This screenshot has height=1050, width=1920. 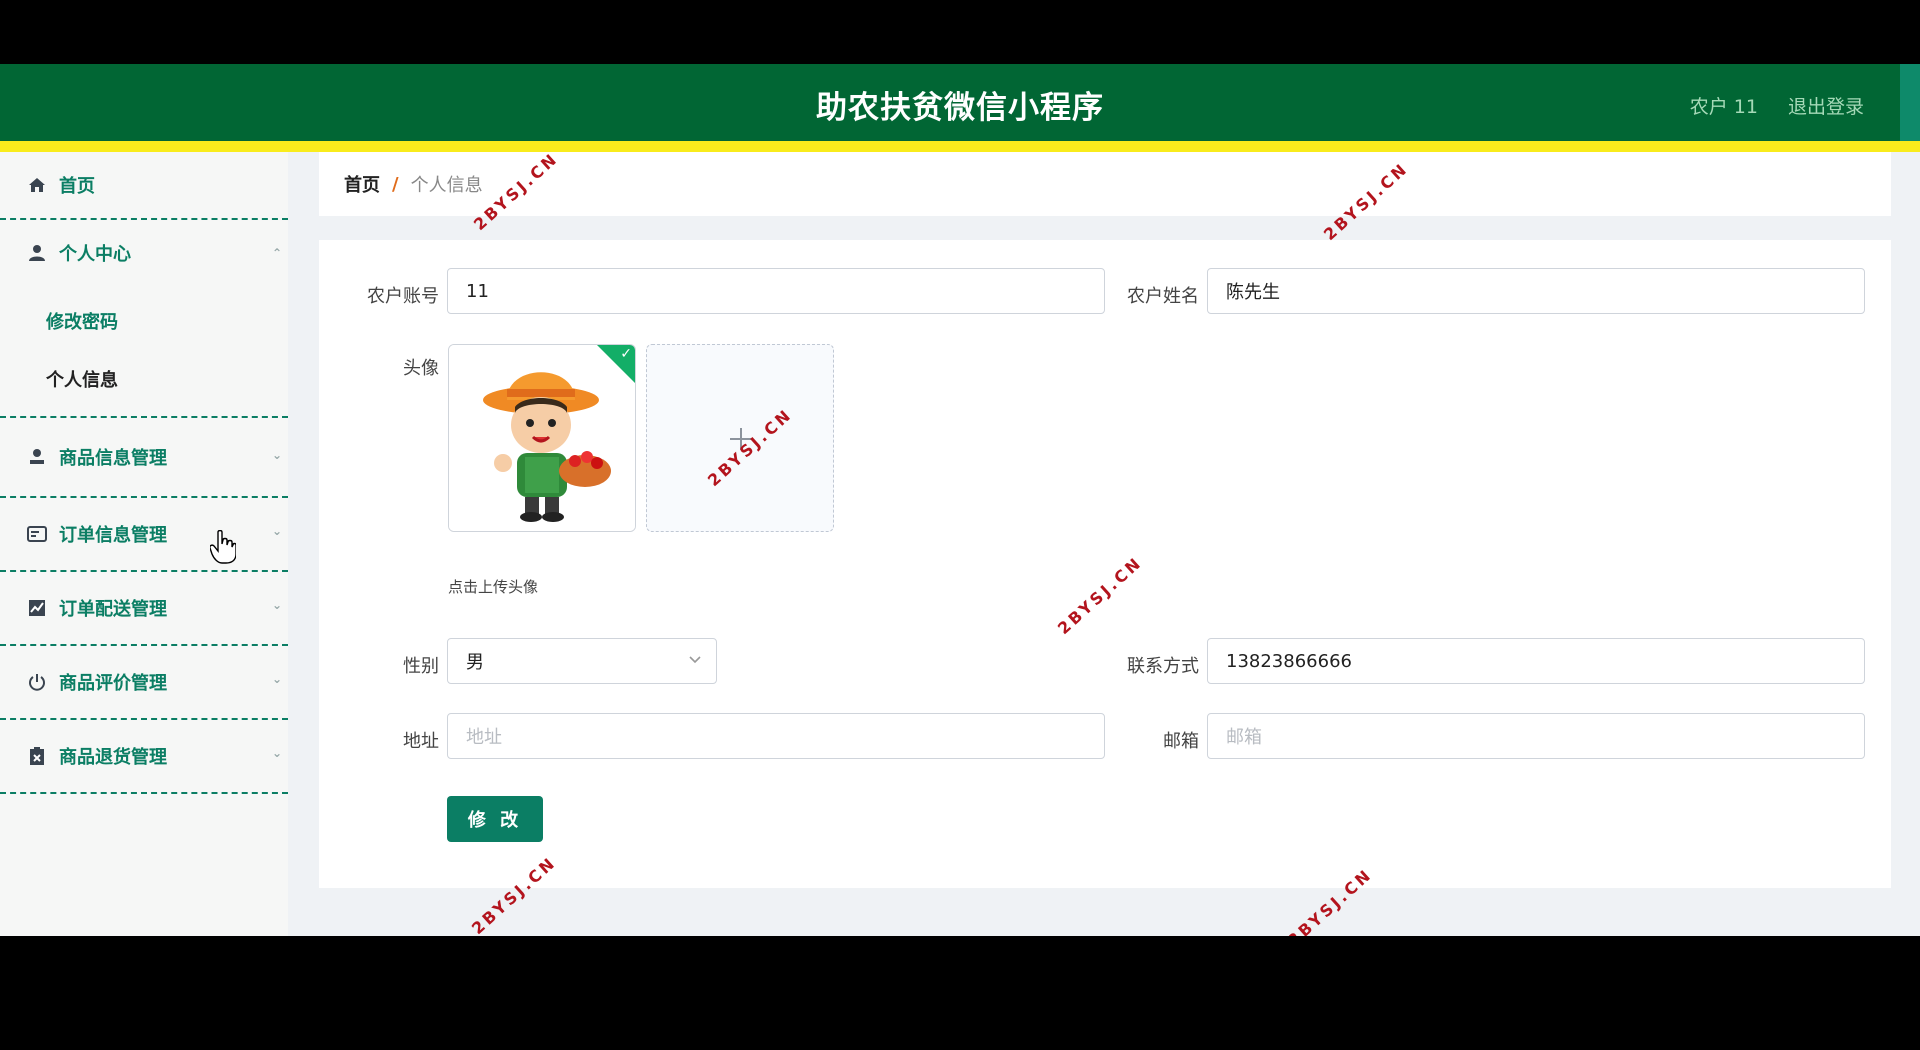 What do you see at coordinates (403, 296) in the screenshot?
I see `account-label: 农户账号` at bounding box center [403, 296].